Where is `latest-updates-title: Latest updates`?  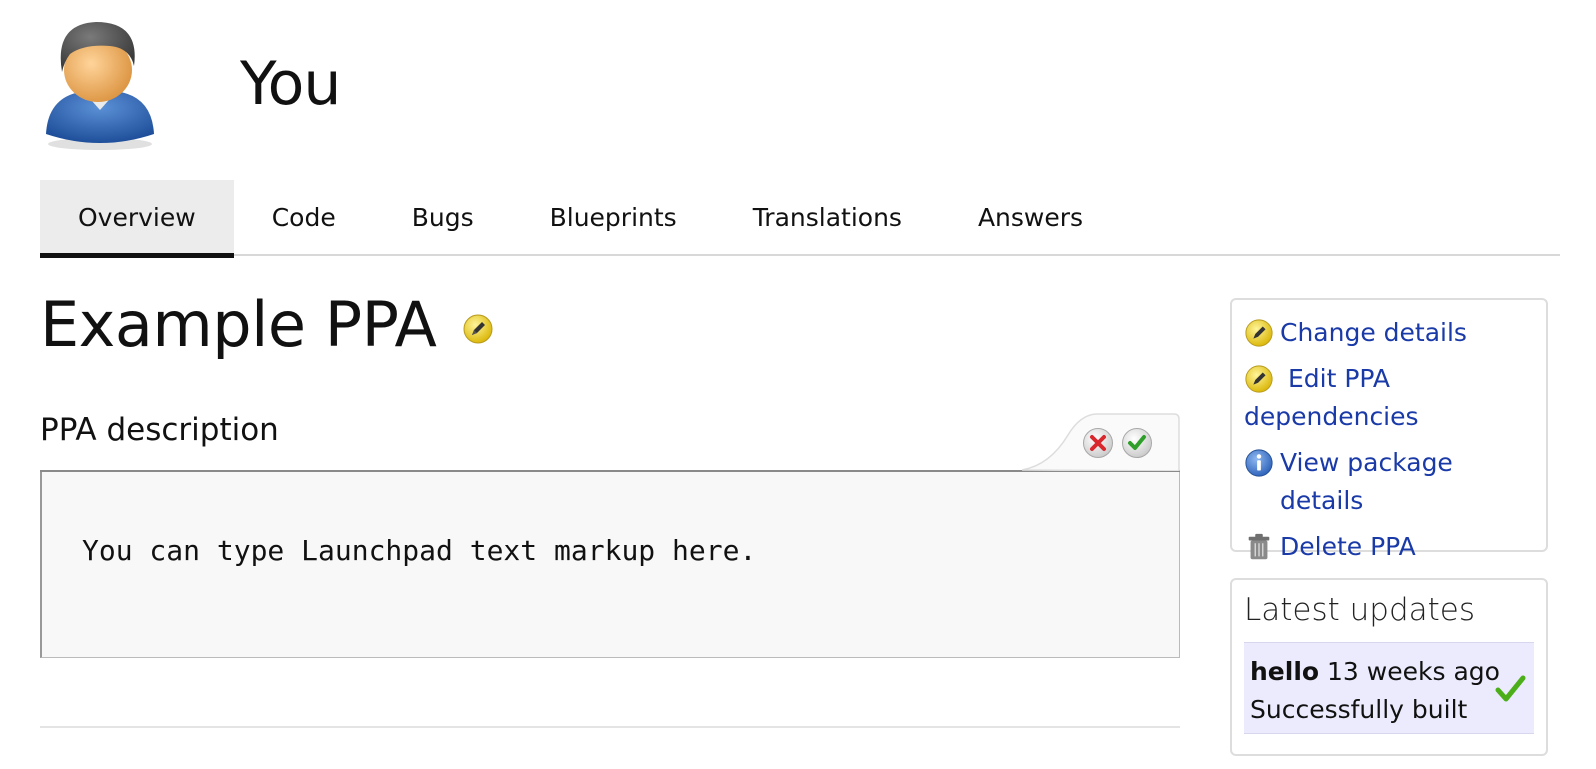
latest-updates-title: Latest updates is located at coordinates (1360, 610).